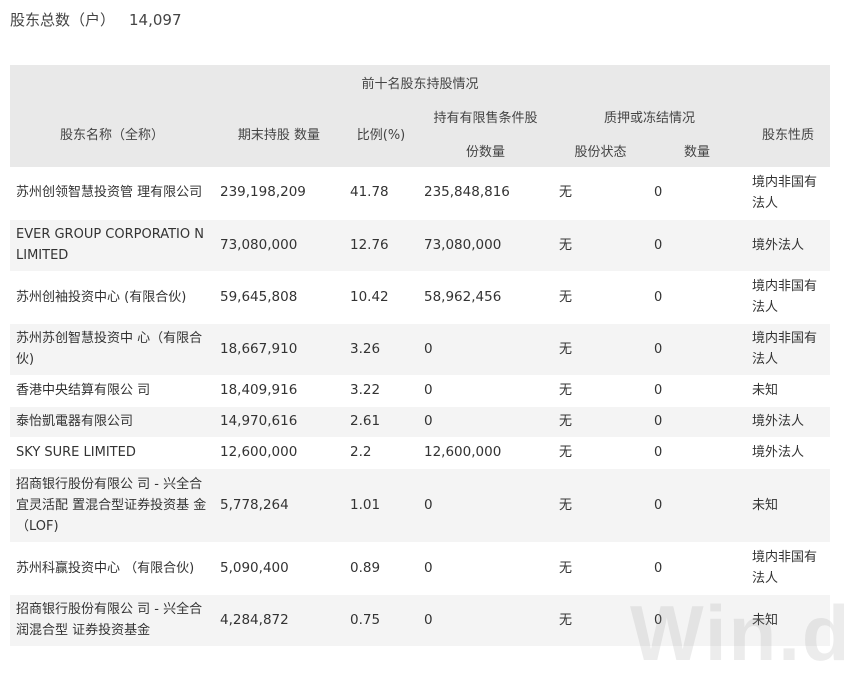 The height and width of the screenshot is (679, 844). I want to click on cell-shares: 18,667,910, so click(279, 349).